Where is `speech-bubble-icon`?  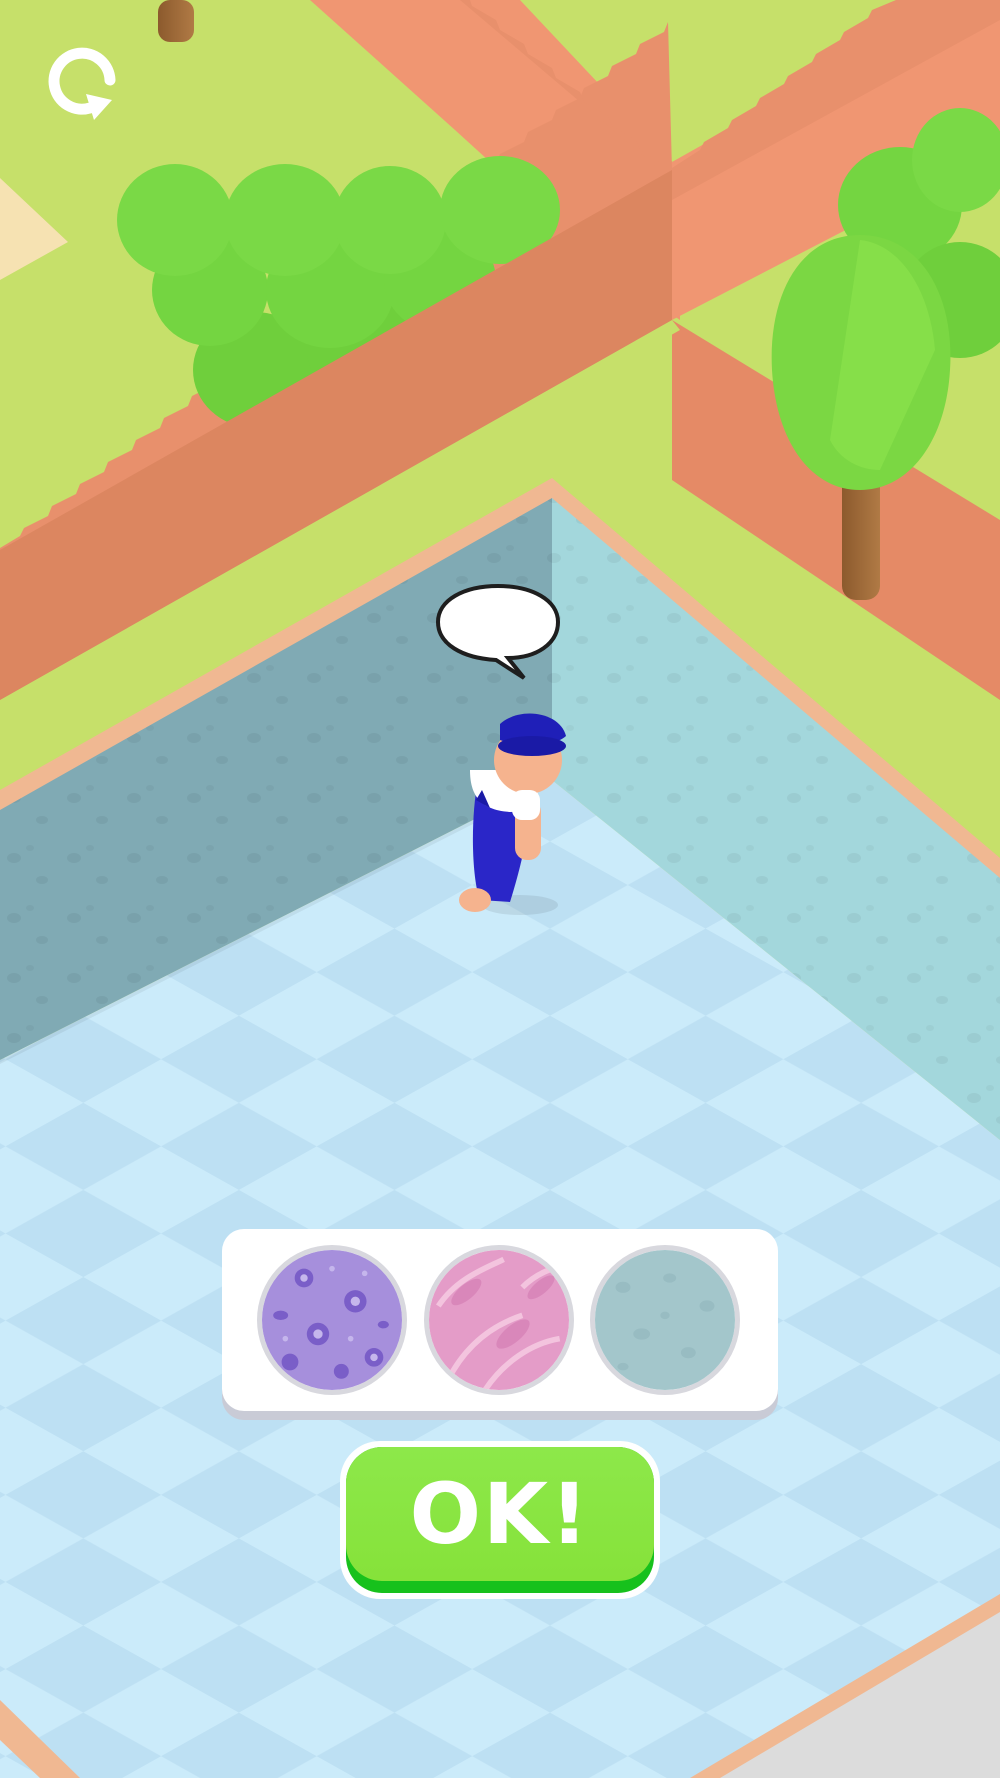
speech-bubble-icon is located at coordinates (498, 631).